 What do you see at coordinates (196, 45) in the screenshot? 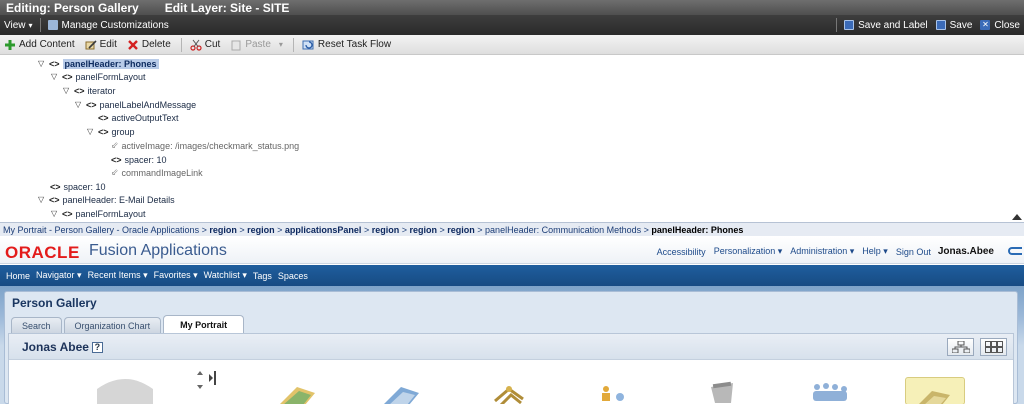
I see `cut-icon` at bounding box center [196, 45].